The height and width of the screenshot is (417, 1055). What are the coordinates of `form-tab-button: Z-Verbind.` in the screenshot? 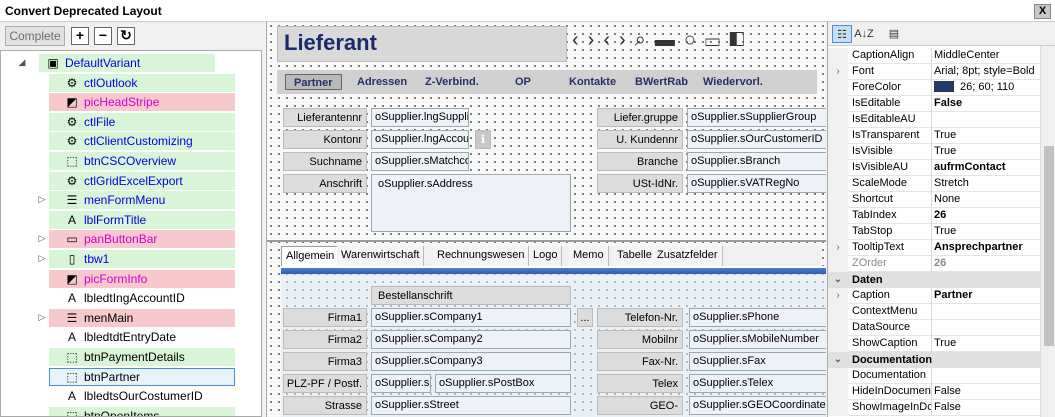 It's located at (452, 82).